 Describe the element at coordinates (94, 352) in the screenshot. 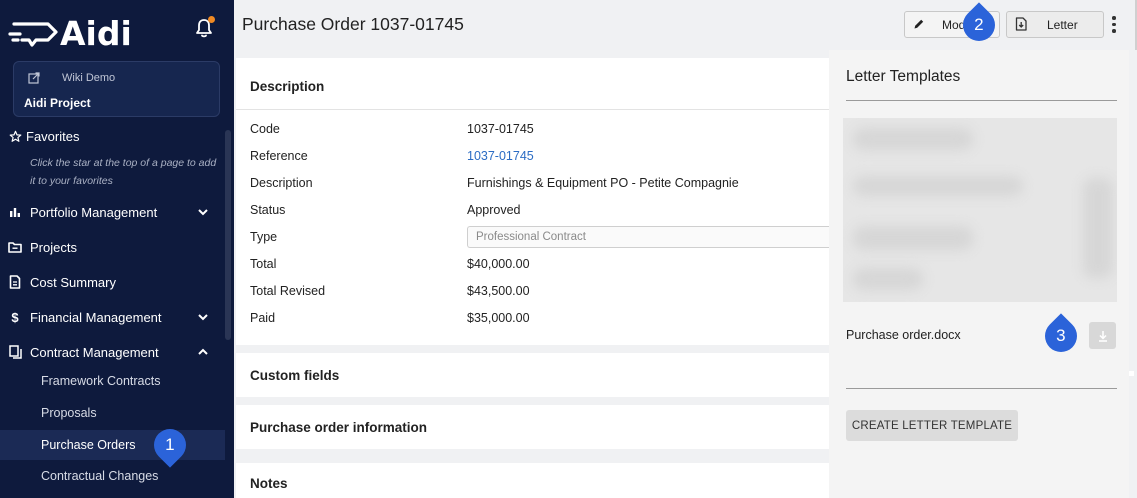

I see `sidebar-item-label: Contract Management` at that location.